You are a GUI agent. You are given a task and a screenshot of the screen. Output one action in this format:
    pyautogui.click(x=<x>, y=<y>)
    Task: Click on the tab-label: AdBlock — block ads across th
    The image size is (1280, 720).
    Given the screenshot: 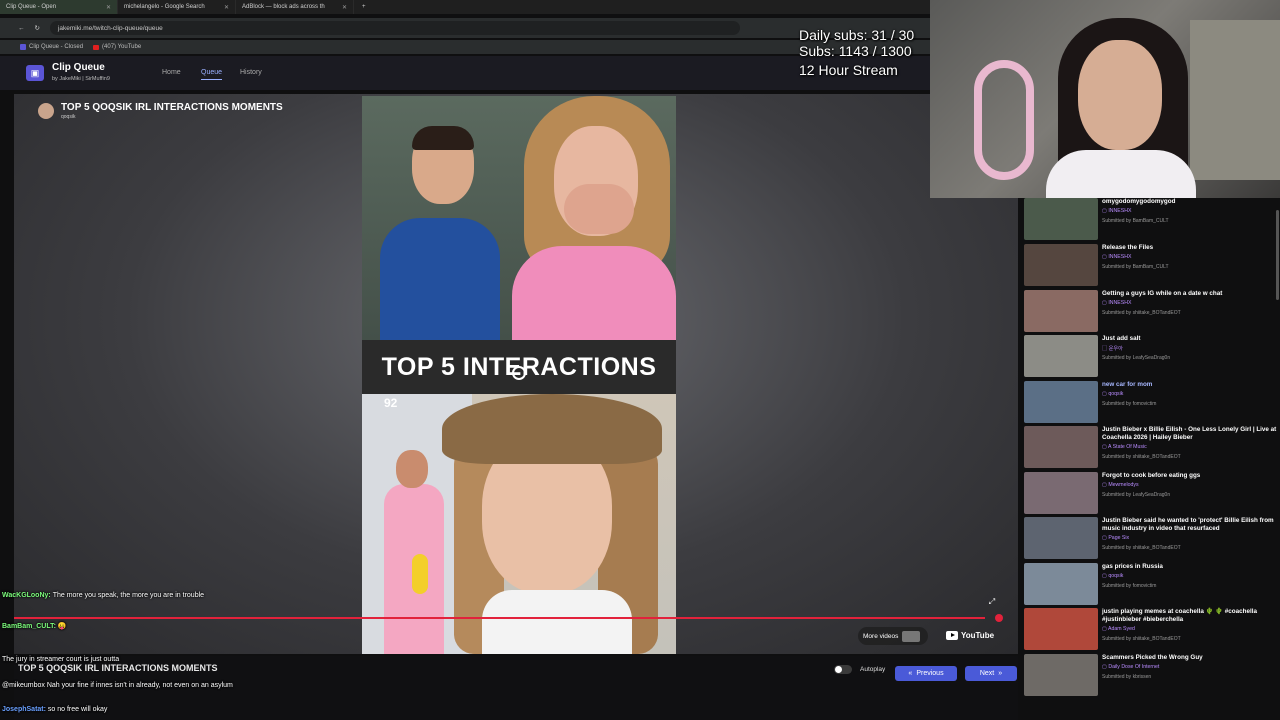 What is the action you would take?
    pyautogui.click(x=283, y=7)
    